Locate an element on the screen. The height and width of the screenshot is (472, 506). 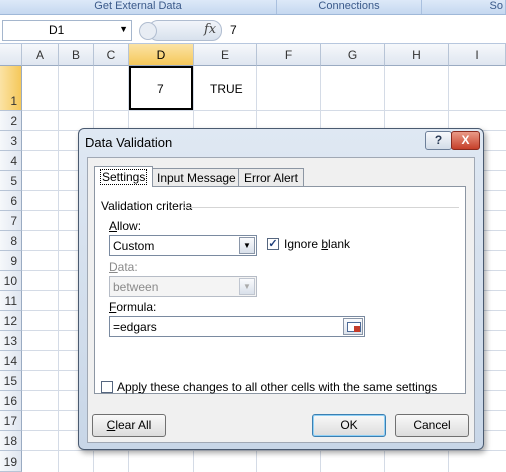
group-divider is located at coordinates (321, 207).